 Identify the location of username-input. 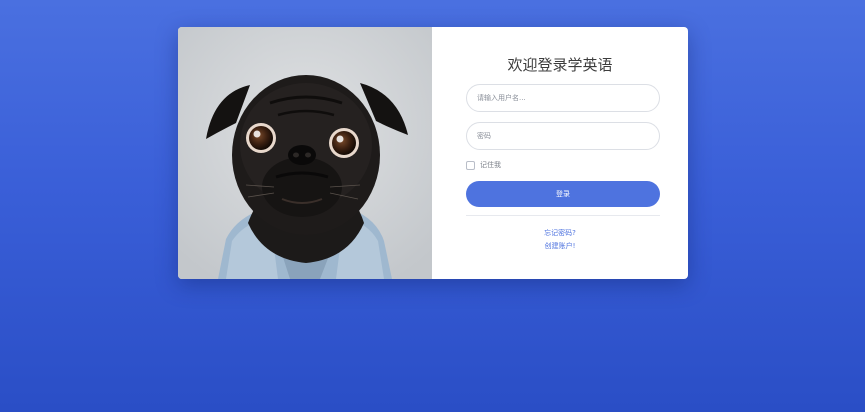
(563, 98).